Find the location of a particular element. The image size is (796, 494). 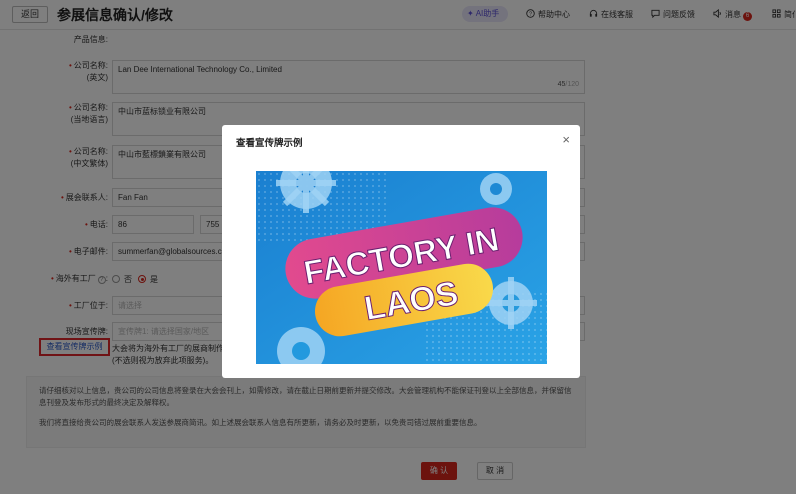

modal-title: 查看宣传牌示例 is located at coordinates (269, 143).